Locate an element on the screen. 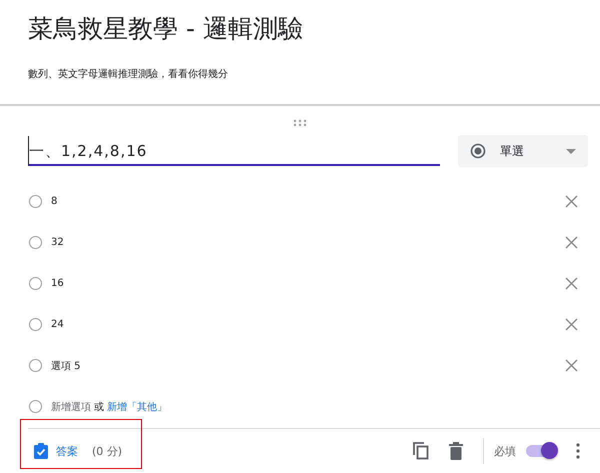  drag-handle-icon is located at coordinates (300, 123).